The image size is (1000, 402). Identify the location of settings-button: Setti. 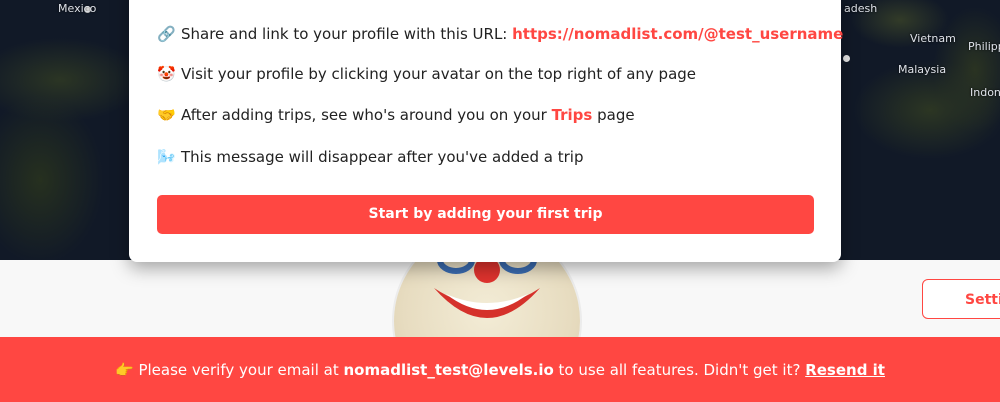
(961, 299).